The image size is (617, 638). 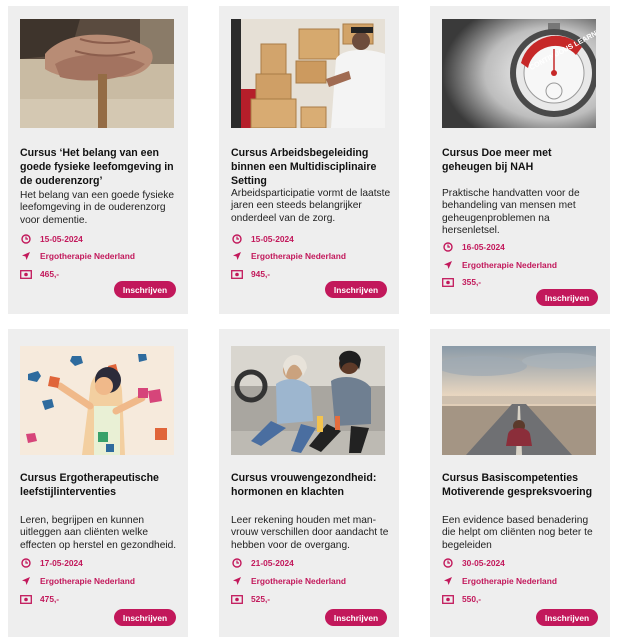 What do you see at coordinates (262, 563) in the screenshot?
I see `course-date: 21-05-2024` at bounding box center [262, 563].